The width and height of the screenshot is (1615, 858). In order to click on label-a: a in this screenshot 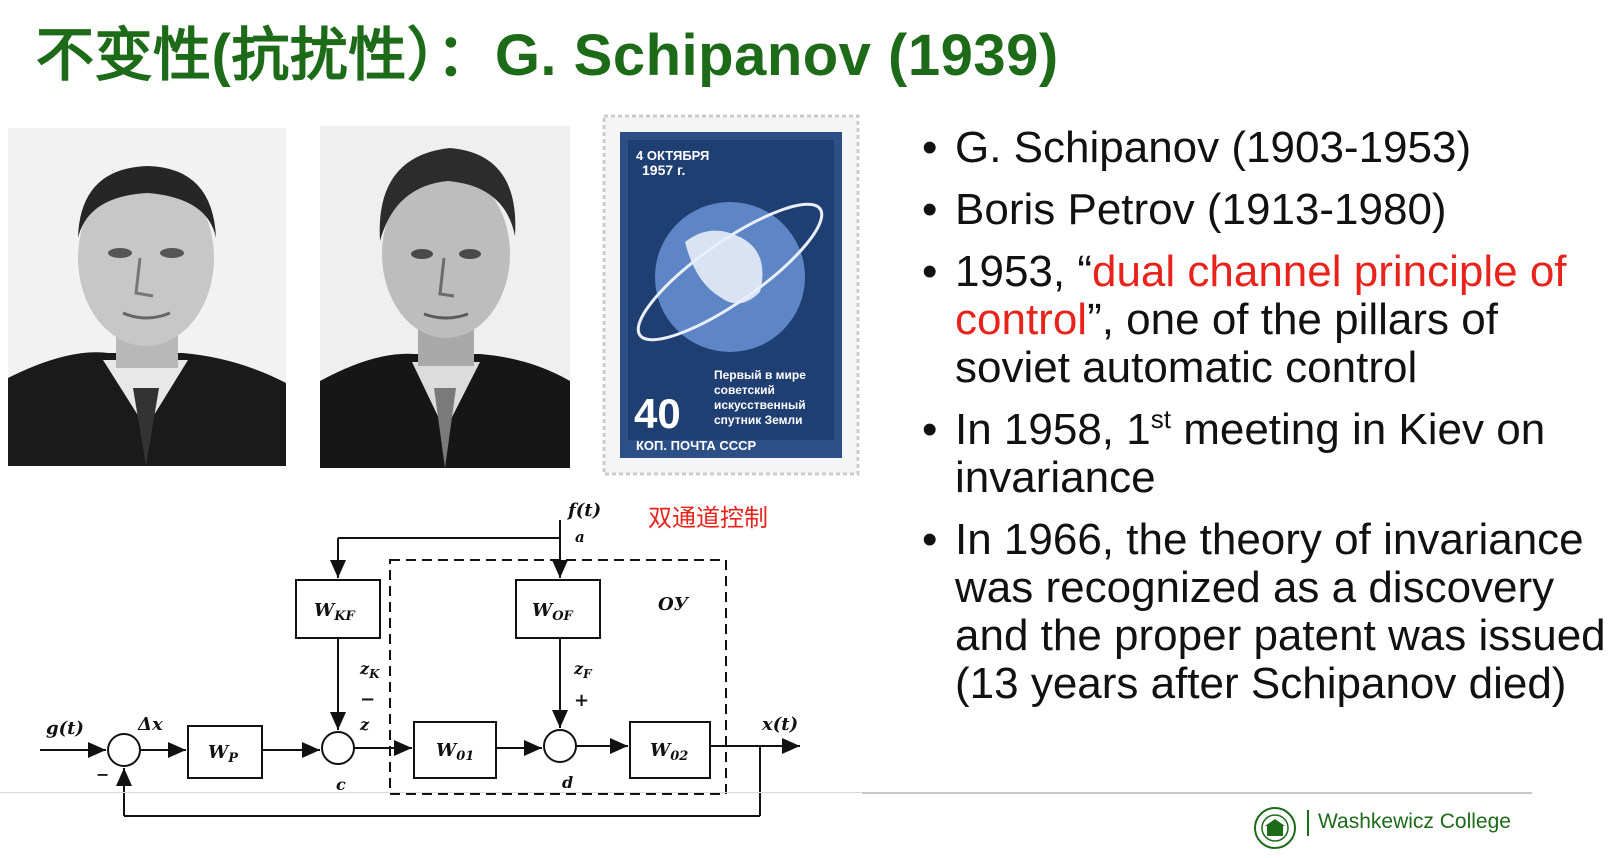, I will do `click(580, 537)`.